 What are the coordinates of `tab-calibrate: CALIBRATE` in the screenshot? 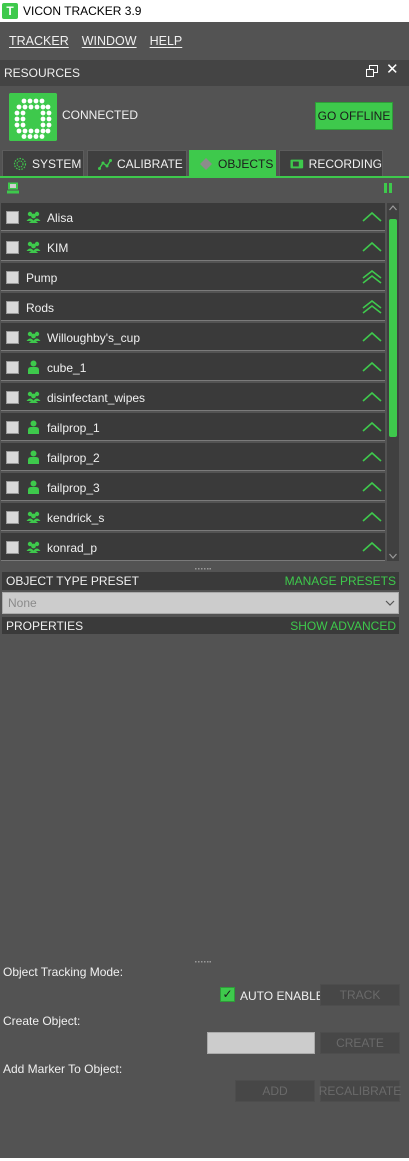 It's located at (137, 163).